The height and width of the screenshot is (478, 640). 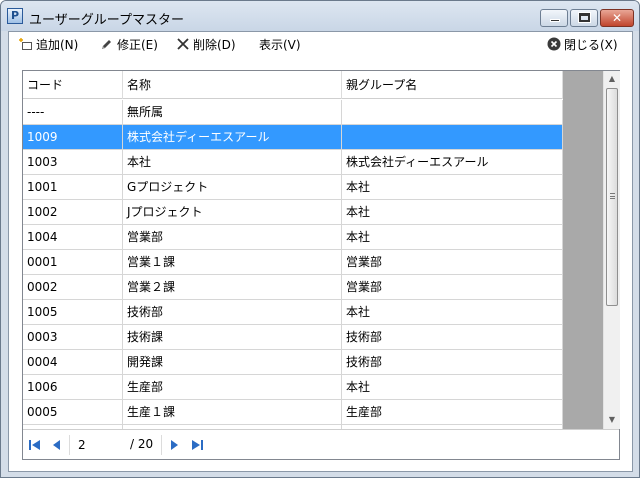 What do you see at coordinates (183, 44) in the screenshot?
I see `delete-x-icon` at bounding box center [183, 44].